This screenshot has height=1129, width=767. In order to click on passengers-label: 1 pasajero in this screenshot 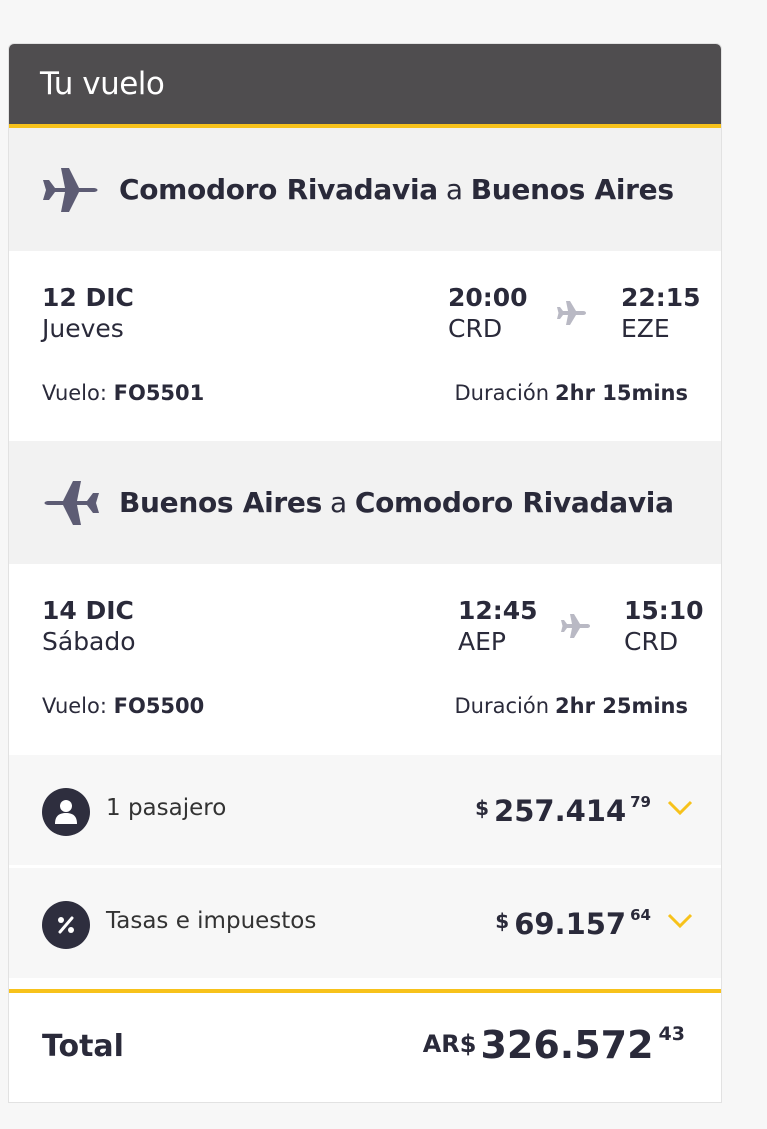, I will do `click(166, 808)`.